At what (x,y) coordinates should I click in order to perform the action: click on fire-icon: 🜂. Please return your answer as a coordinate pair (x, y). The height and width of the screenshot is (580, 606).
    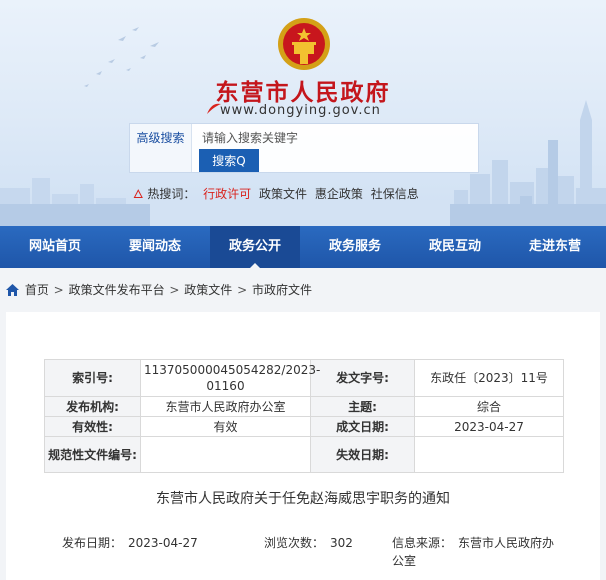
    Looking at the image, I should click on (138, 194).